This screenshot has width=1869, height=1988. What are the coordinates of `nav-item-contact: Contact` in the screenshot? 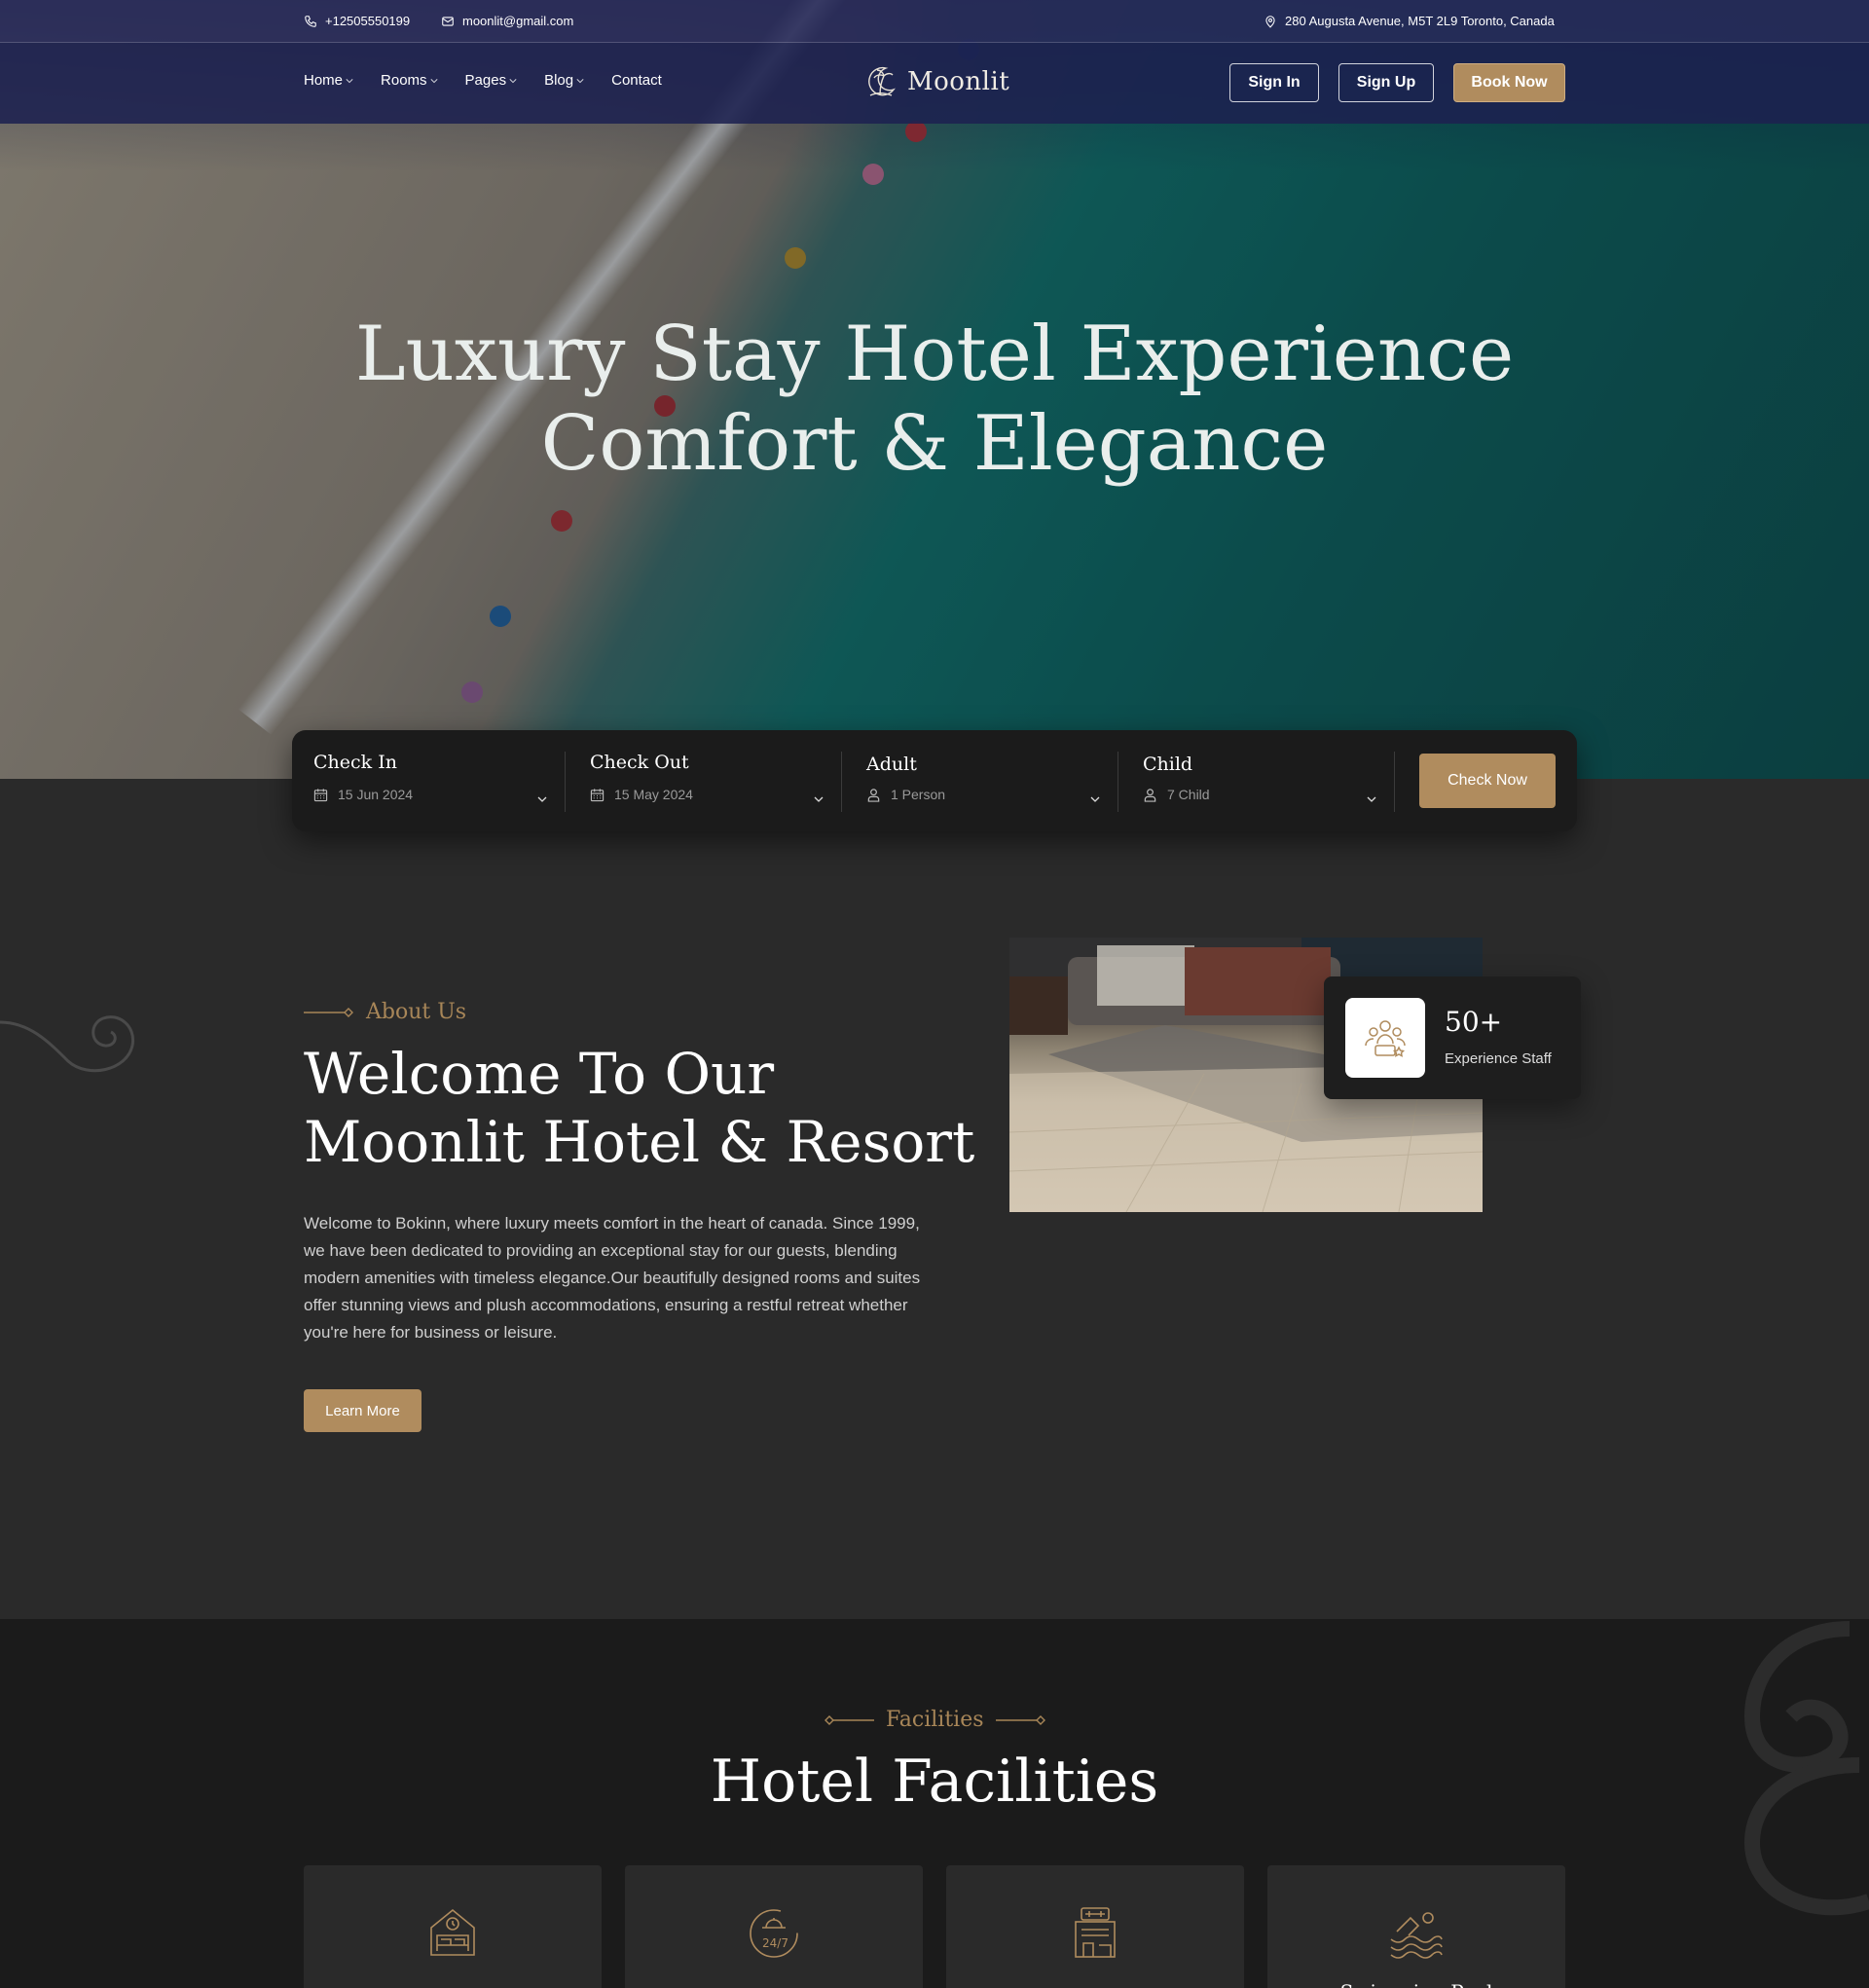 It's located at (636, 80).